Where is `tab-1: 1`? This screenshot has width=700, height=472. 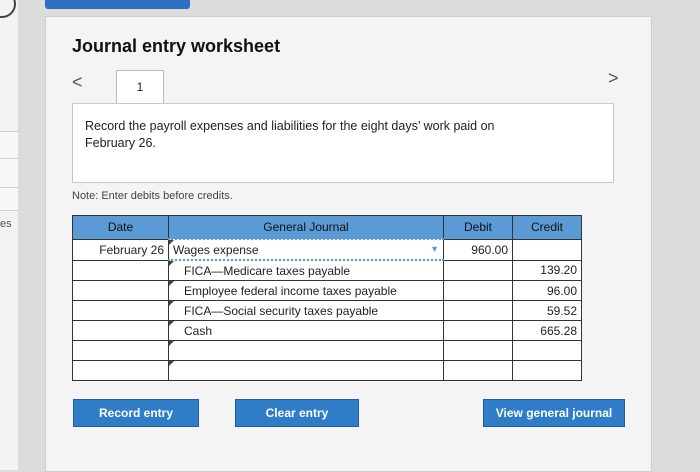 tab-1: 1 is located at coordinates (140, 87).